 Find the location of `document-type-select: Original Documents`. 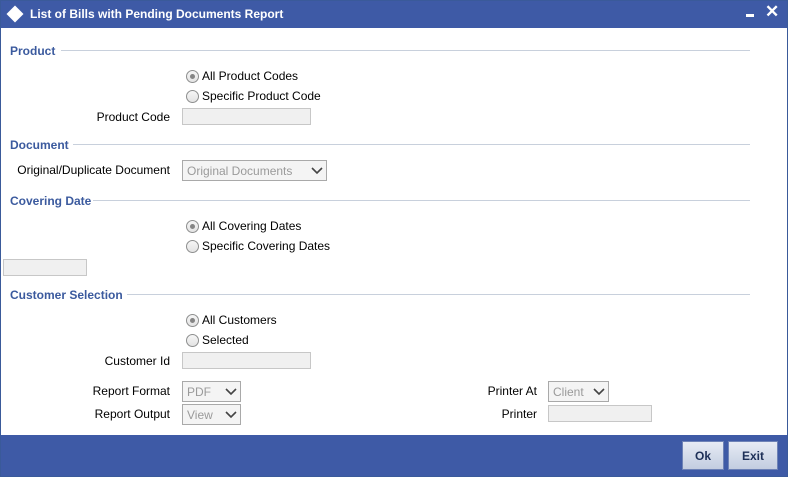

document-type-select: Original Documents is located at coordinates (254, 170).